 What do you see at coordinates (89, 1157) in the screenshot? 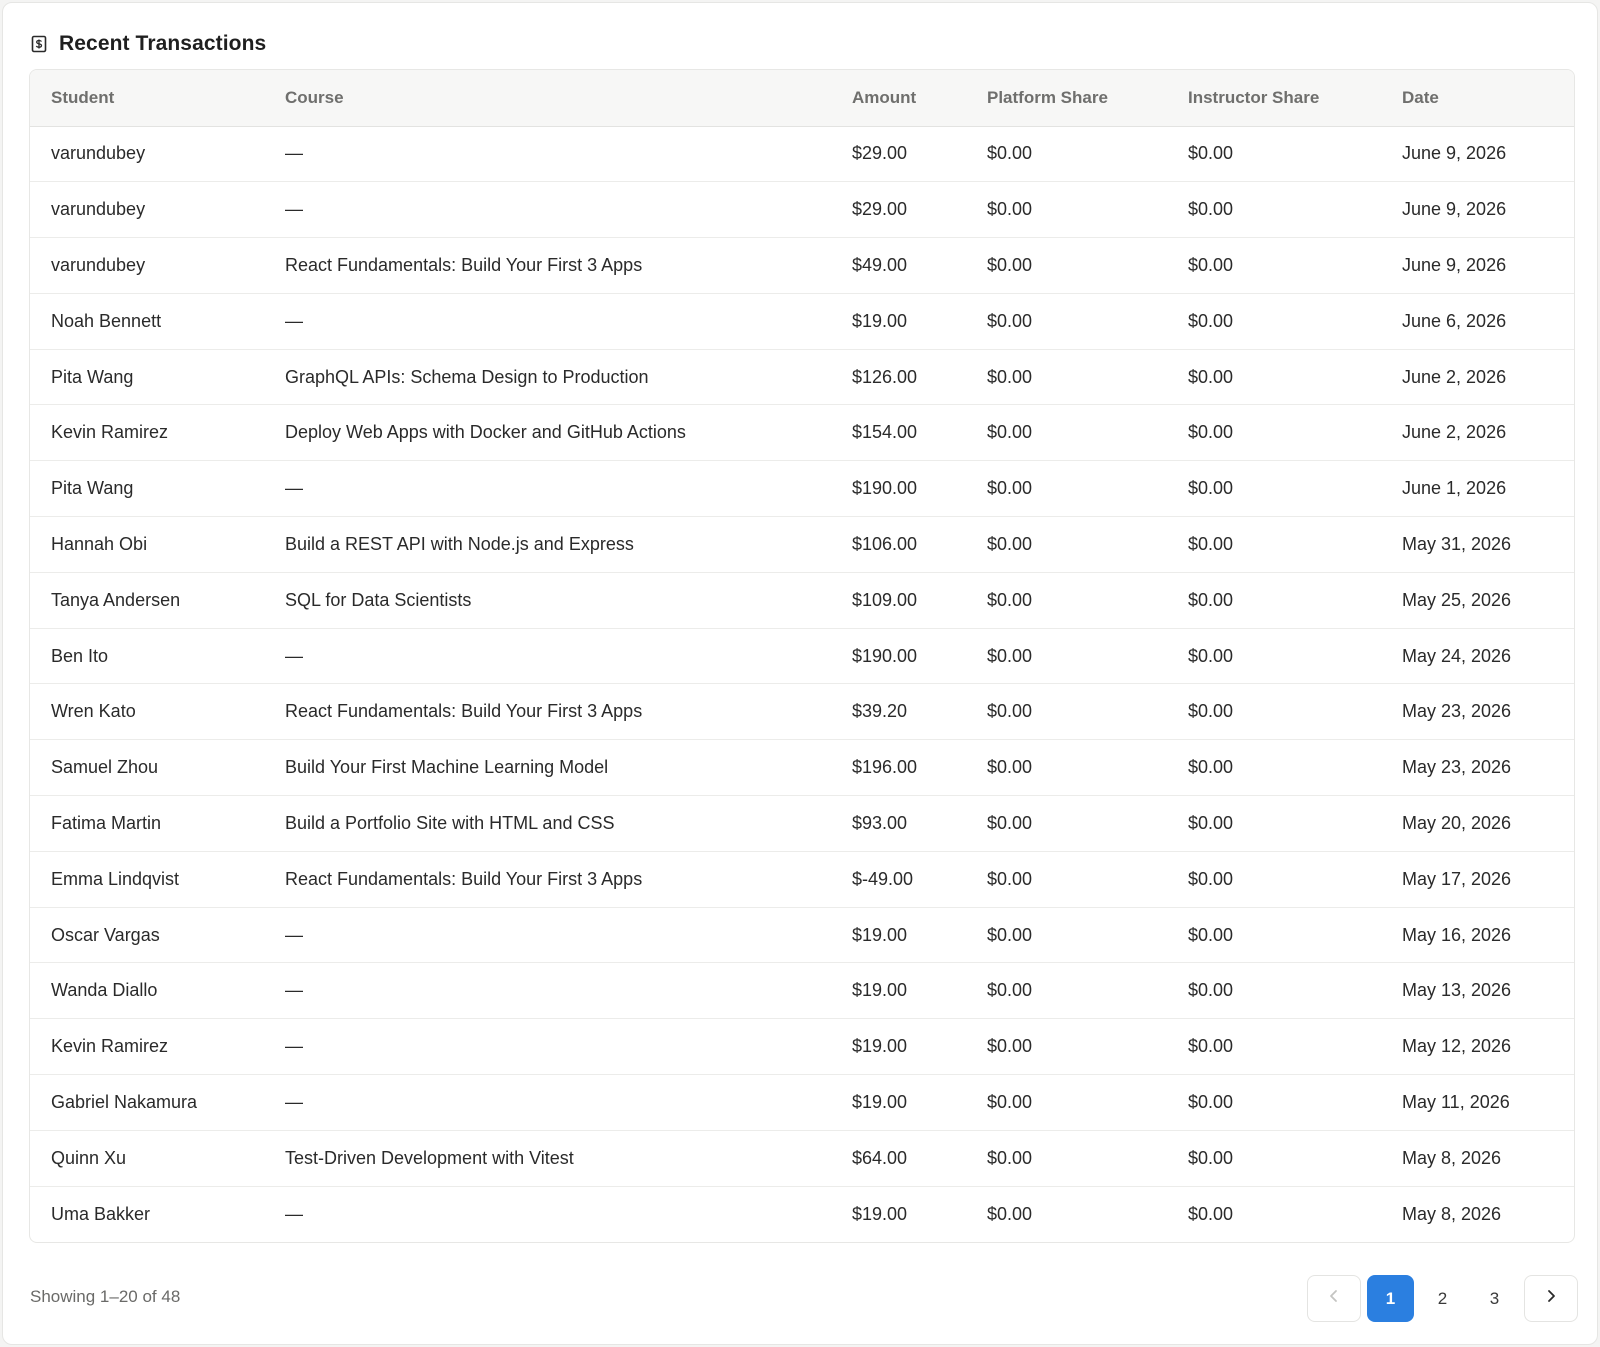
I see `cell-student: Quinn Xu` at bounding box center [89, 1157].